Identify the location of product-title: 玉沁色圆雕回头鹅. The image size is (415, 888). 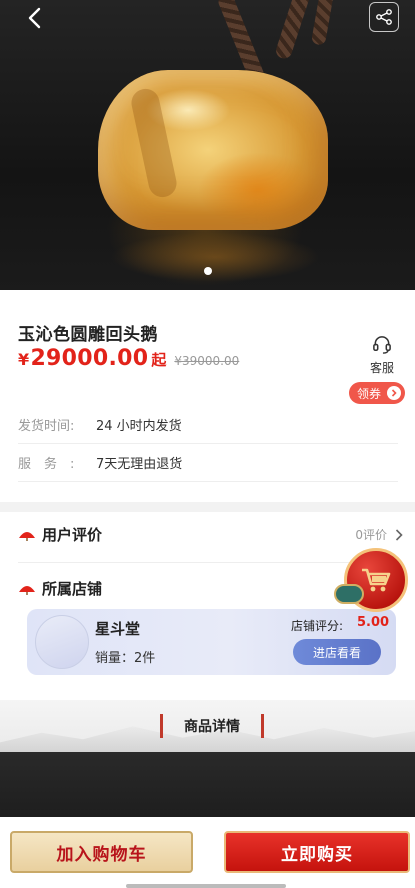
(88, 335).